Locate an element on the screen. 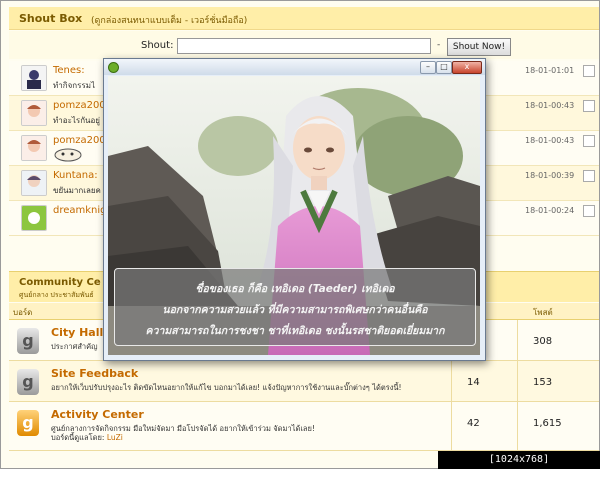  shout-form: Shout: - Shout Now! is located at coordinates (304, 45).